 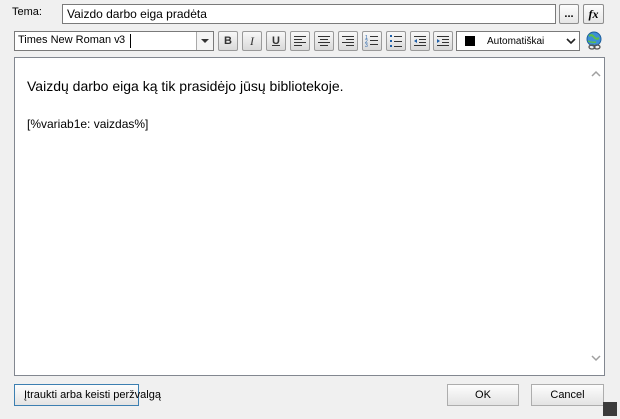 I want to click on indent-icon, so click(x=443, y=41).